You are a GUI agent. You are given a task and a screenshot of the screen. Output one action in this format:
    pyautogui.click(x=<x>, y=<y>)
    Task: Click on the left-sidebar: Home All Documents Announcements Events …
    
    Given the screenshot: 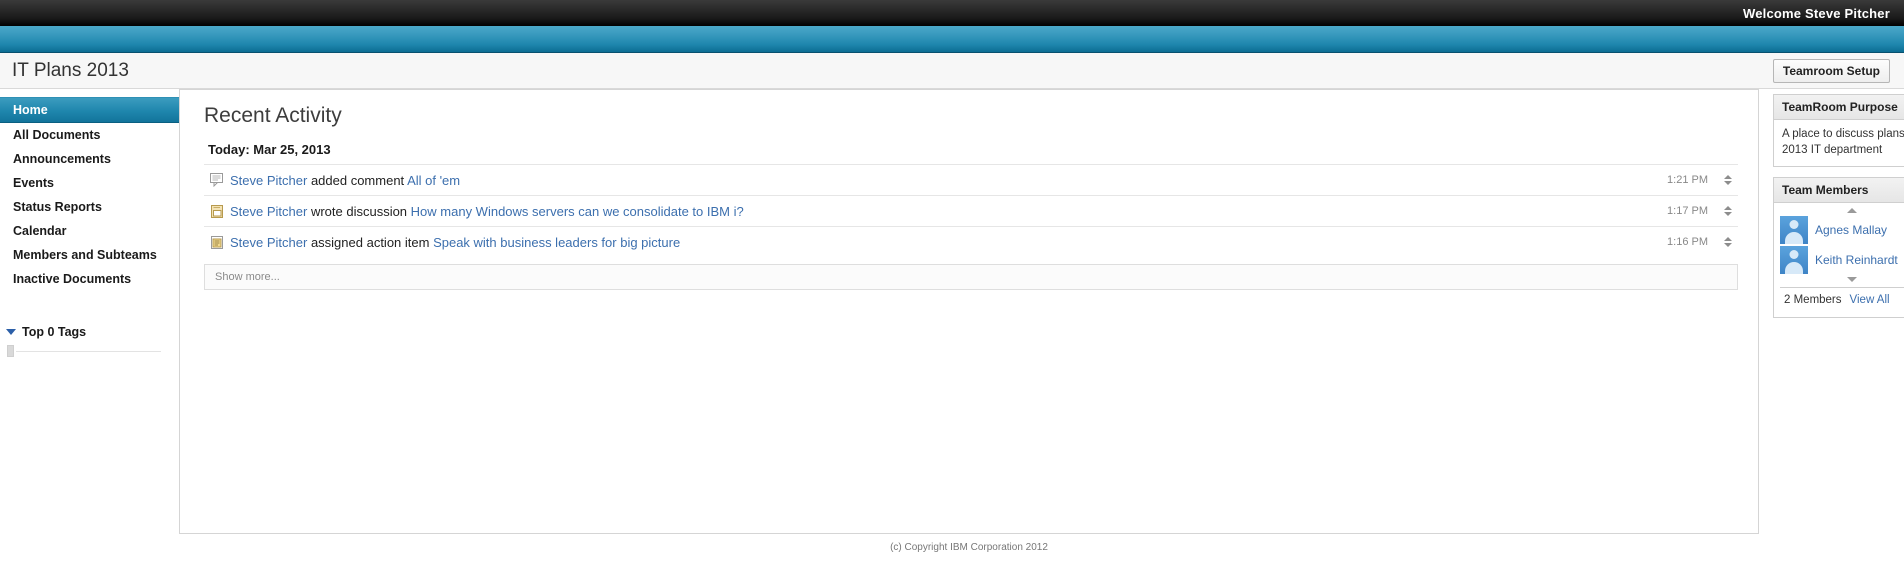 What is the action you would take?
    pyautogui.click(x=89, y=223)
    